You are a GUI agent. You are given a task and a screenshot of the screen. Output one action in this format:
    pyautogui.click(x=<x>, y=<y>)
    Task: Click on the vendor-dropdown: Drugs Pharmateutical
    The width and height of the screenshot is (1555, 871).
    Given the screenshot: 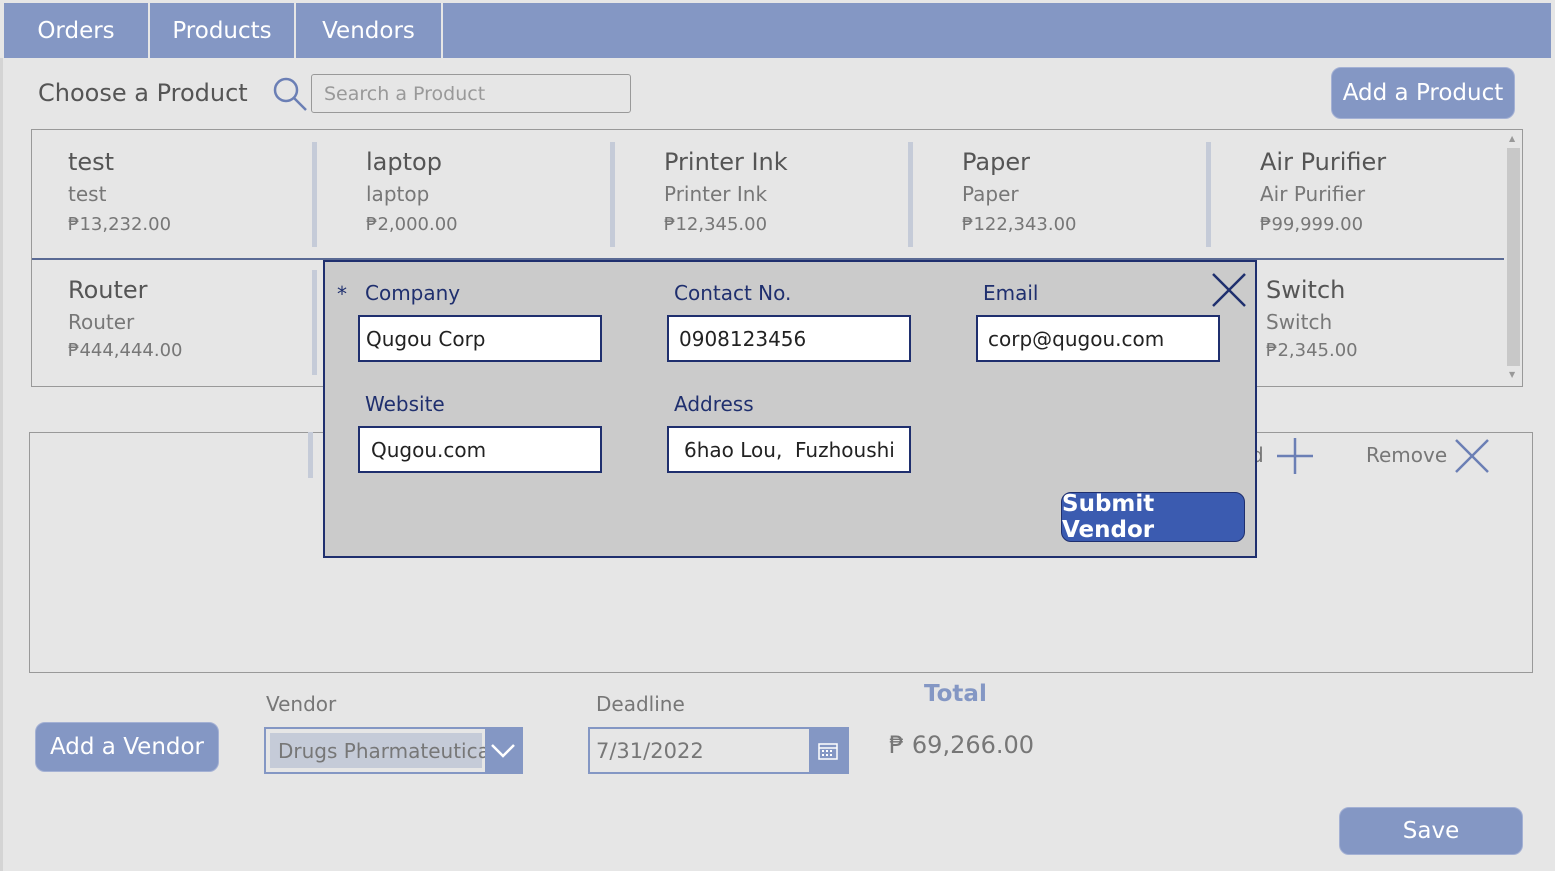 What is the action you would take?
    pyautogui.click(x=393, y=750)
    